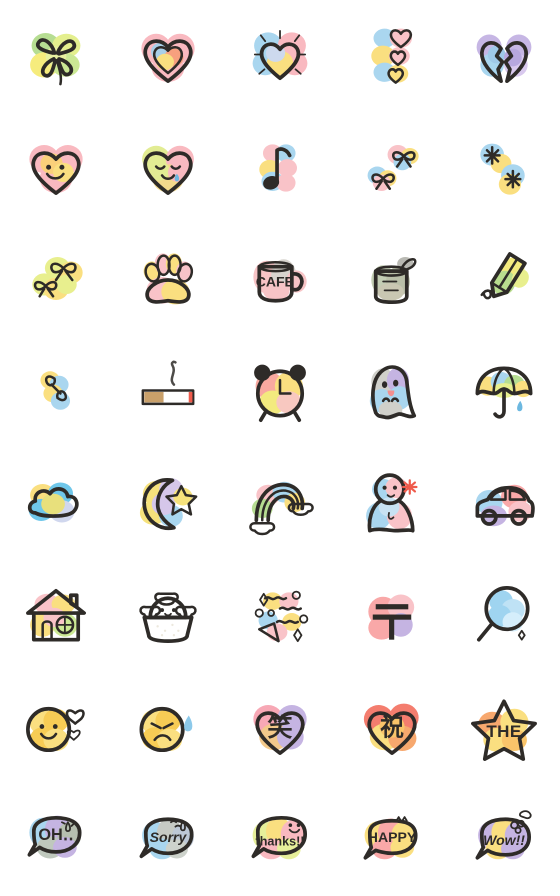 Image resolution: width=560 pixels, height=896 pixels. I want to click on emoji-cell-bubble-happy: HAPPY, so click(392, 840).